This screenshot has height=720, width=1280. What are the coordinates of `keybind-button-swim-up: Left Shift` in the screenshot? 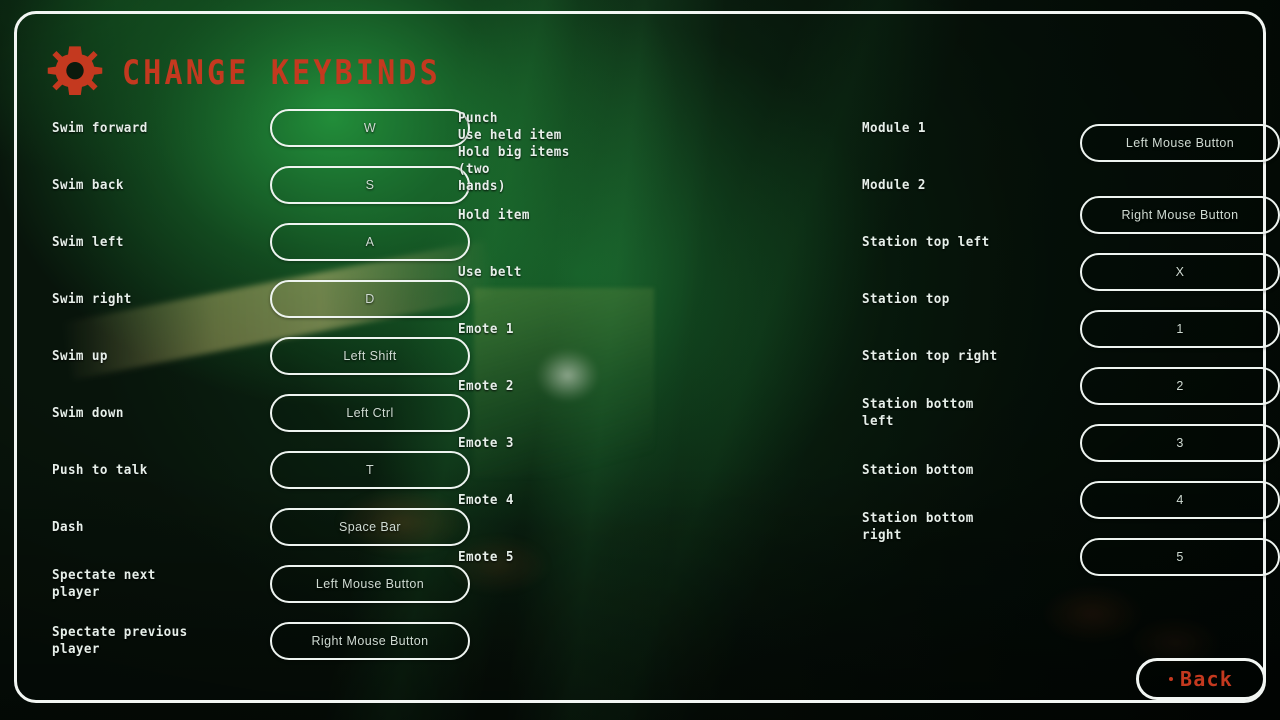 It's located at (370, 356).